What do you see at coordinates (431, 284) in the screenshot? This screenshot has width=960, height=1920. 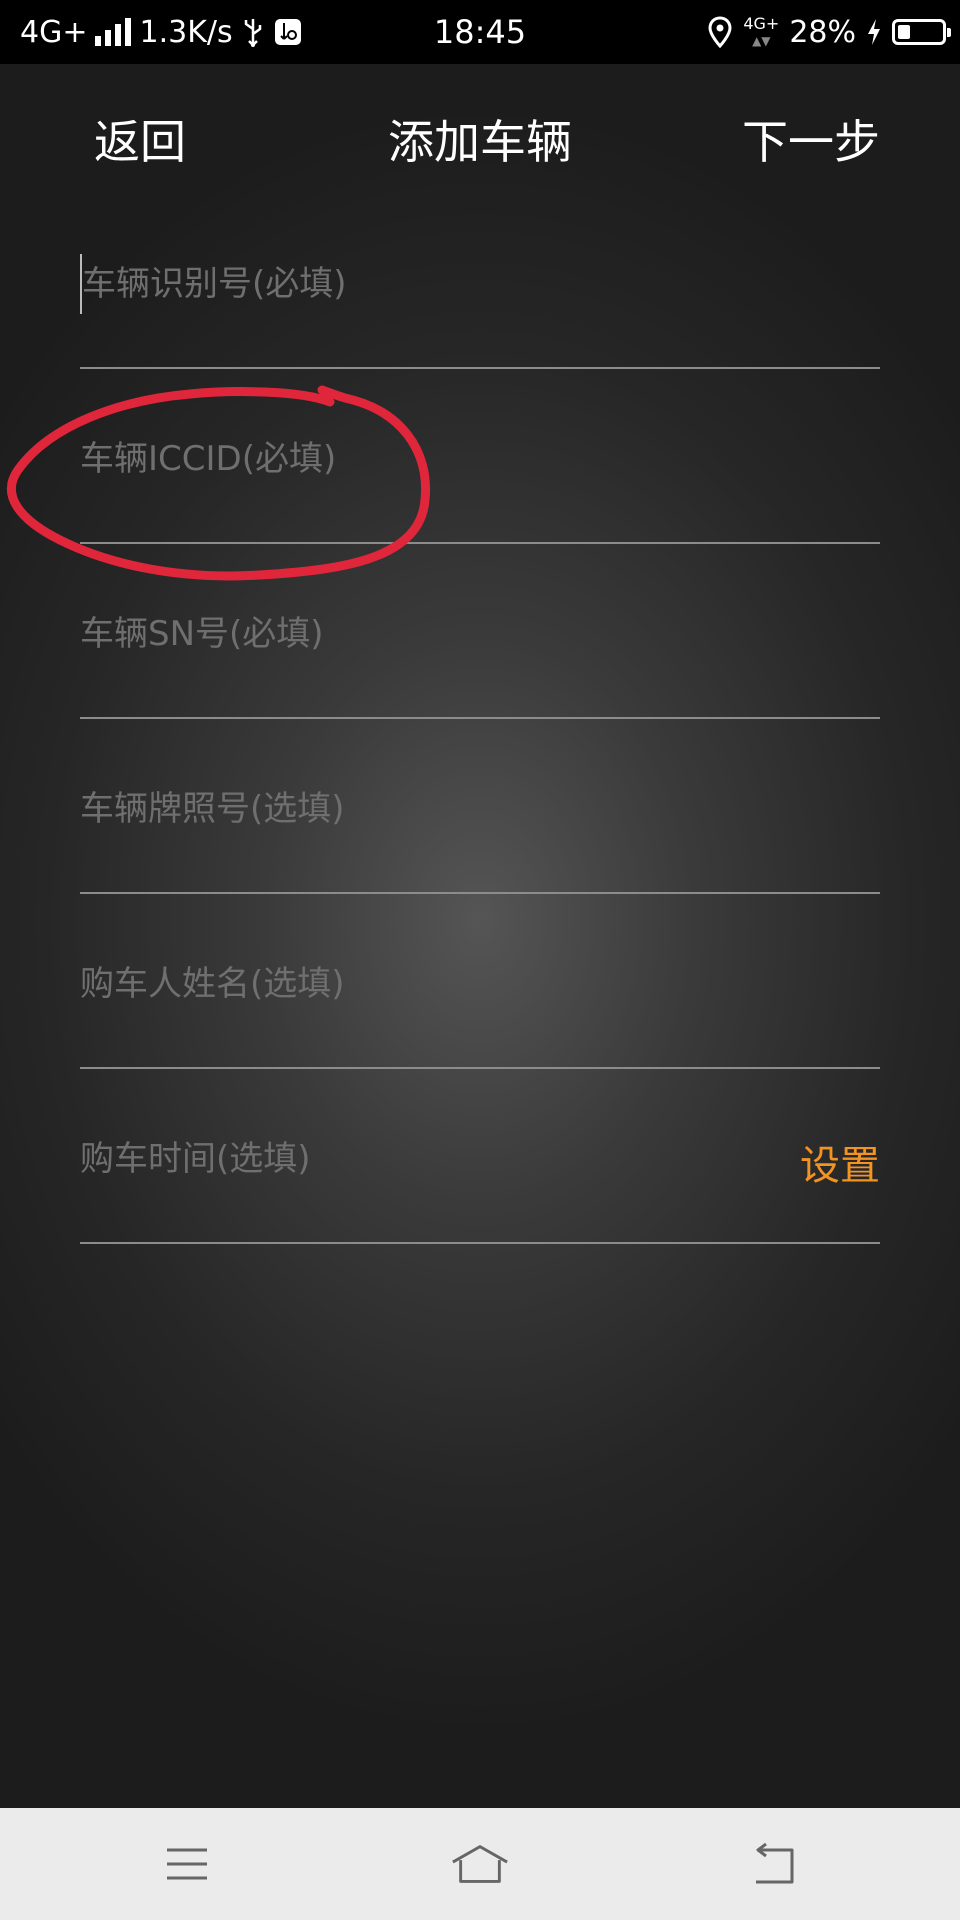 I see `vin-input` at bounding box center [431, 284].